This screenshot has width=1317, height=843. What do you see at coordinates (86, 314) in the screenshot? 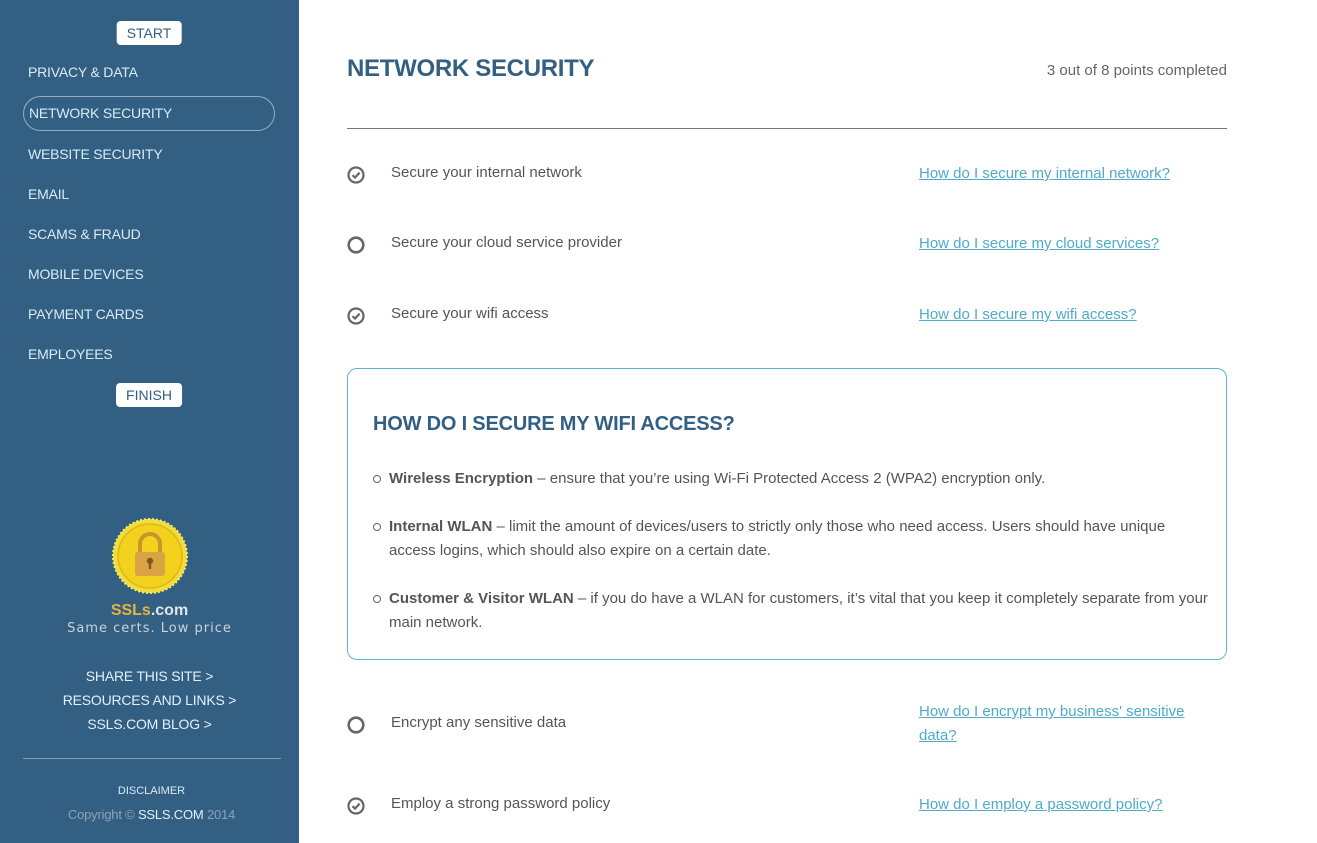
I see `sidebar-item-payment-cards: PAYMENT CARDS` at bounding box center [86, 314].